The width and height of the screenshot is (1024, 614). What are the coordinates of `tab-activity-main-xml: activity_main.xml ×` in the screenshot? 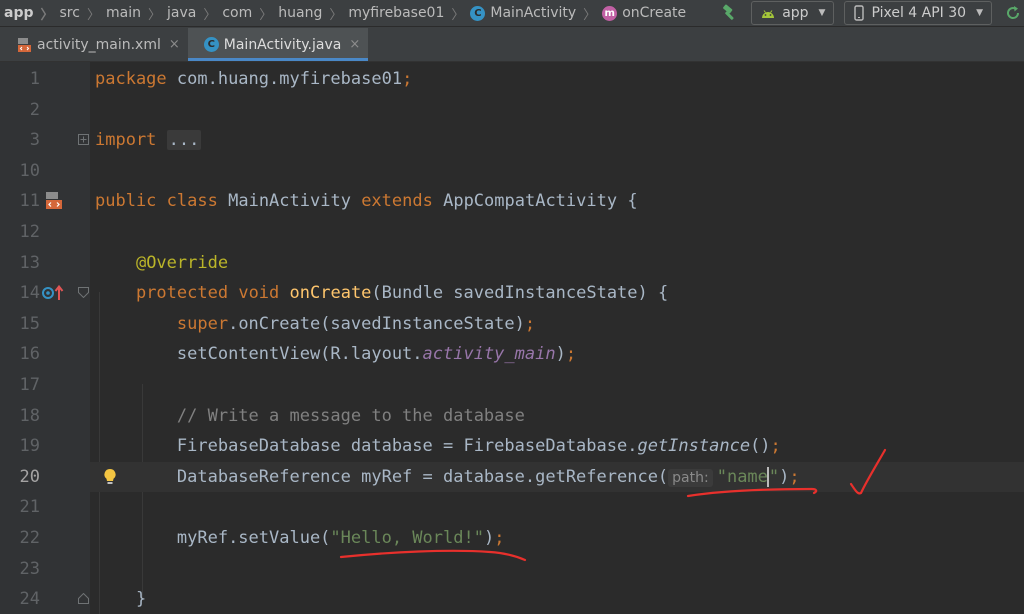 It's located at (94, 44).